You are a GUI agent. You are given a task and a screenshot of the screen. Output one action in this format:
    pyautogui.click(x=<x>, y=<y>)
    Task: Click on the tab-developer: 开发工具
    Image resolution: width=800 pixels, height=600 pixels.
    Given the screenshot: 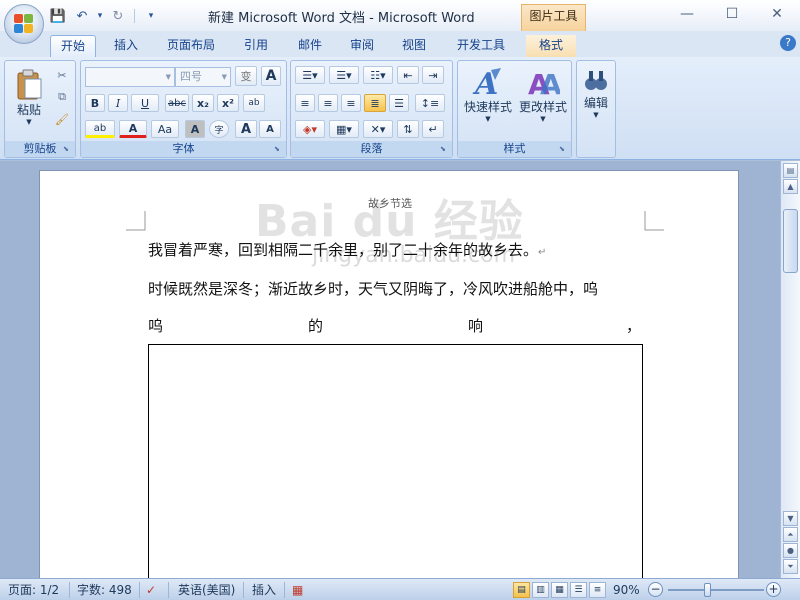 What is the action you would take?
    pyautogui.click(x=481, y=46)
    